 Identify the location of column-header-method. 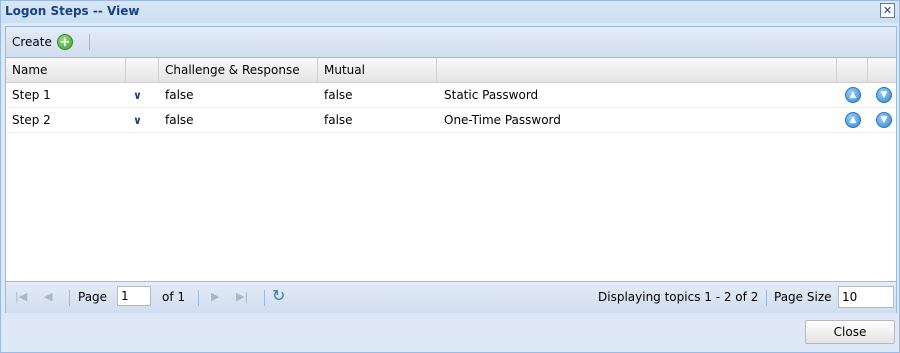
(637, 70).